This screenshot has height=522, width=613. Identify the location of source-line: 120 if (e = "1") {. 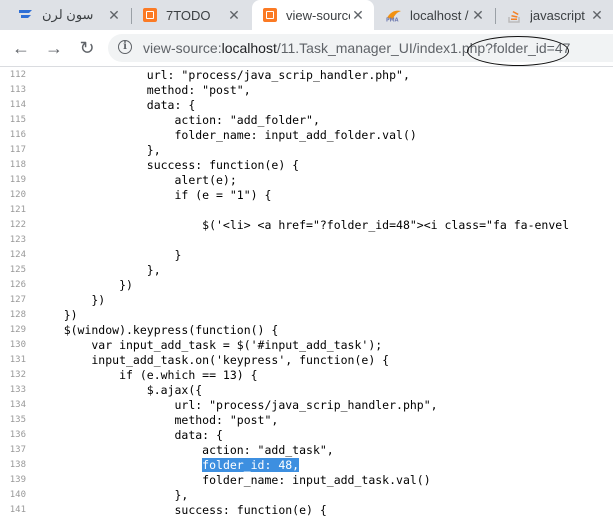
(306, 195).